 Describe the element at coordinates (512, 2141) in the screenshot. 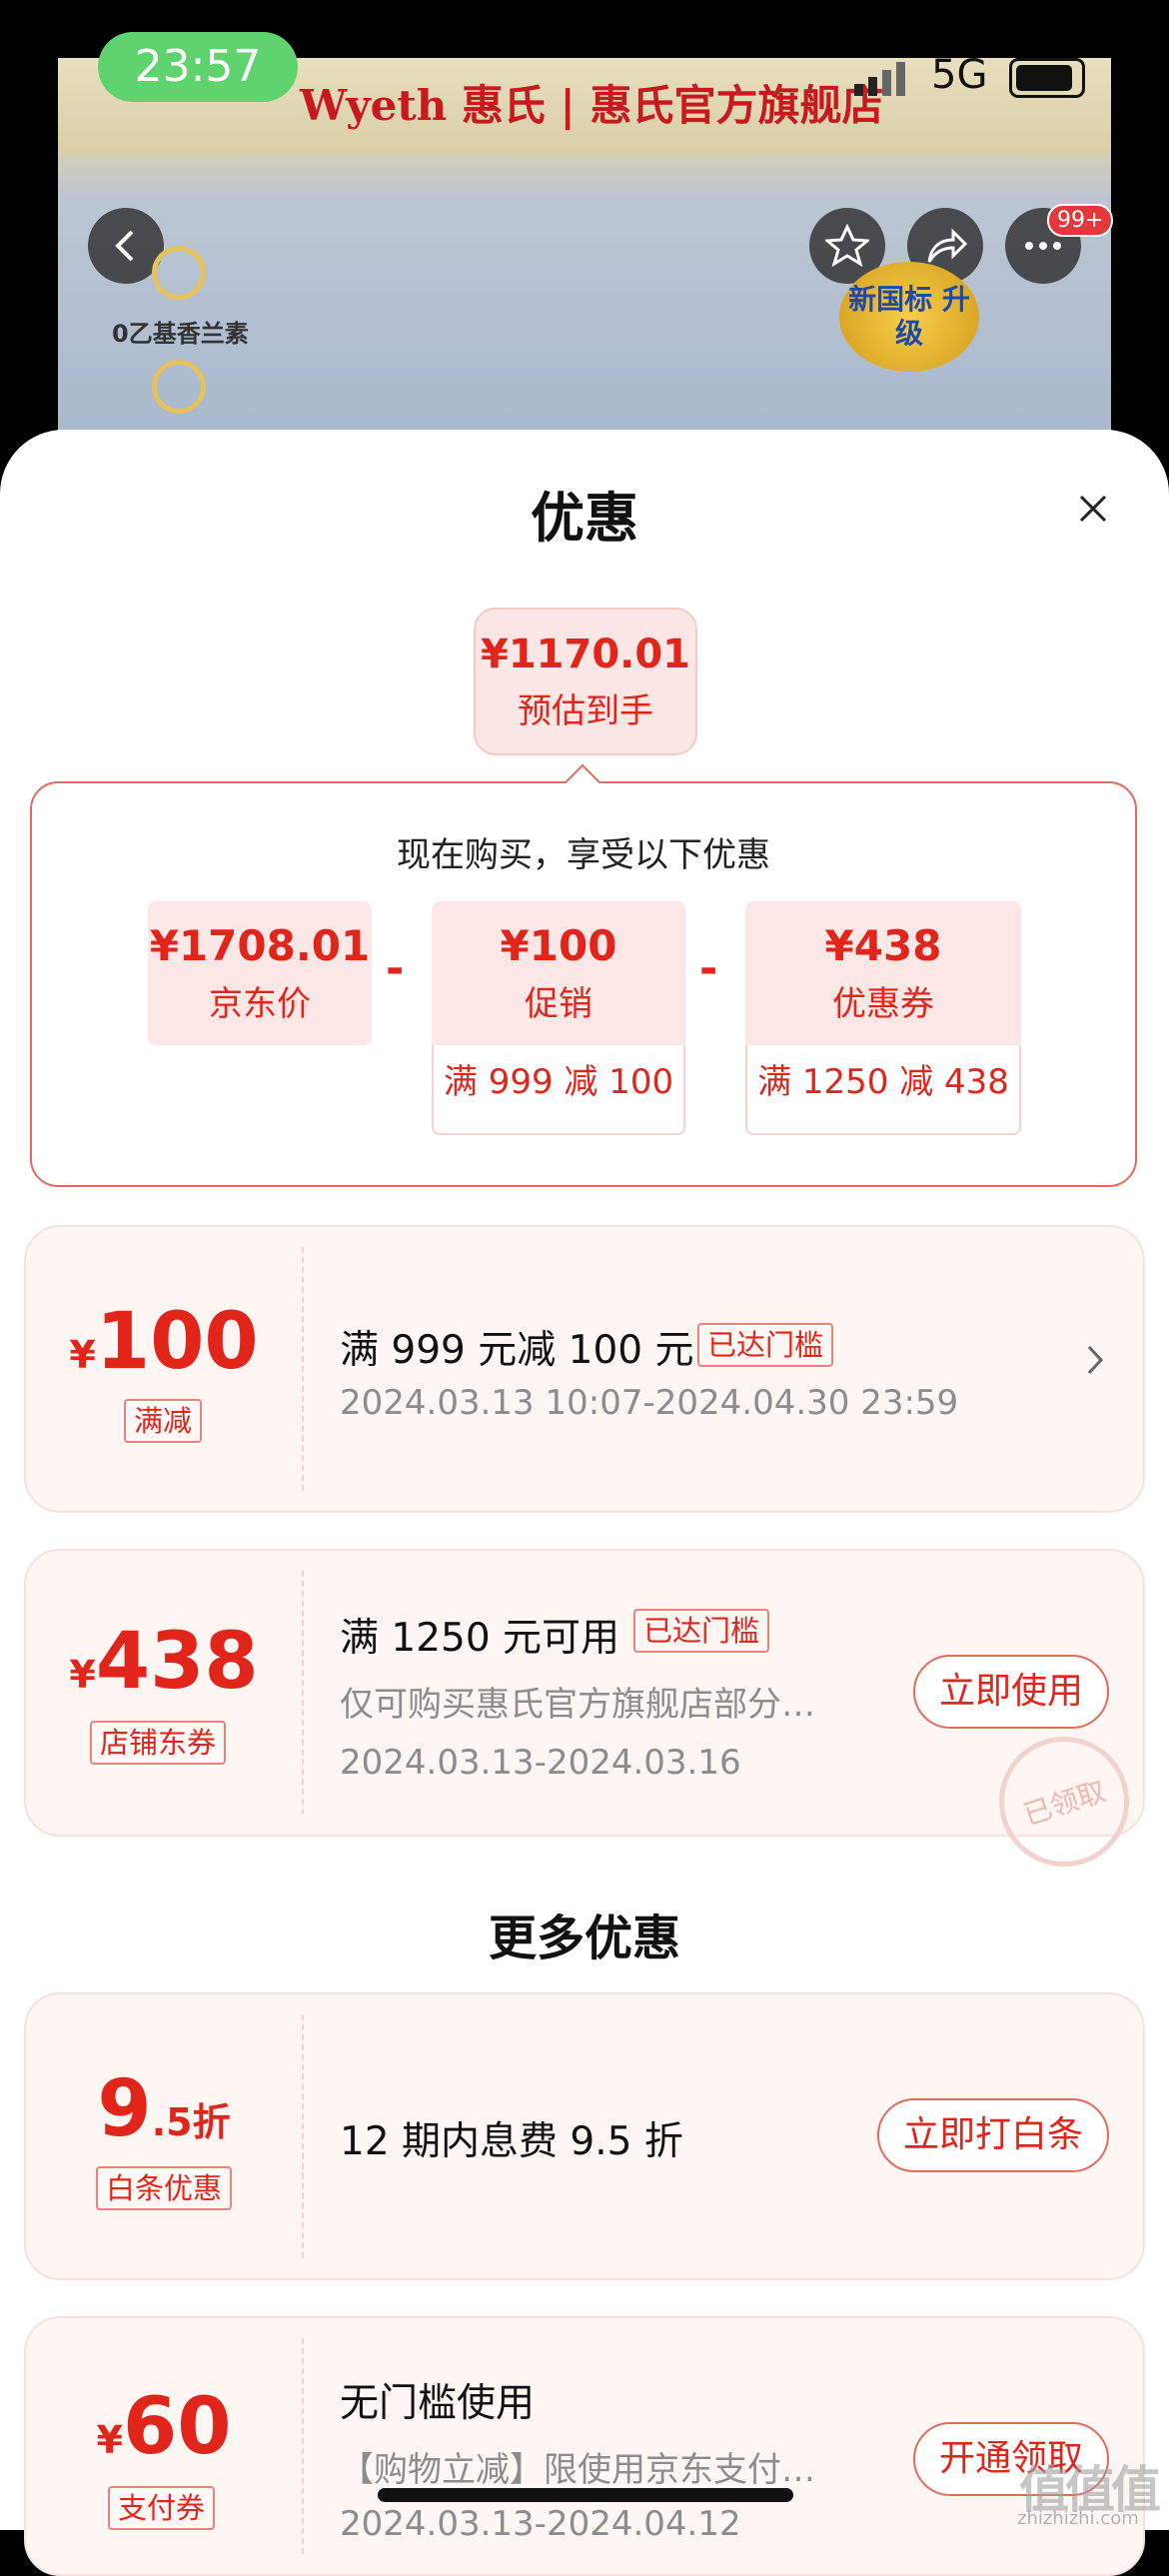

I see `offer-title: 12 期内息费 9.5 折` at that location.